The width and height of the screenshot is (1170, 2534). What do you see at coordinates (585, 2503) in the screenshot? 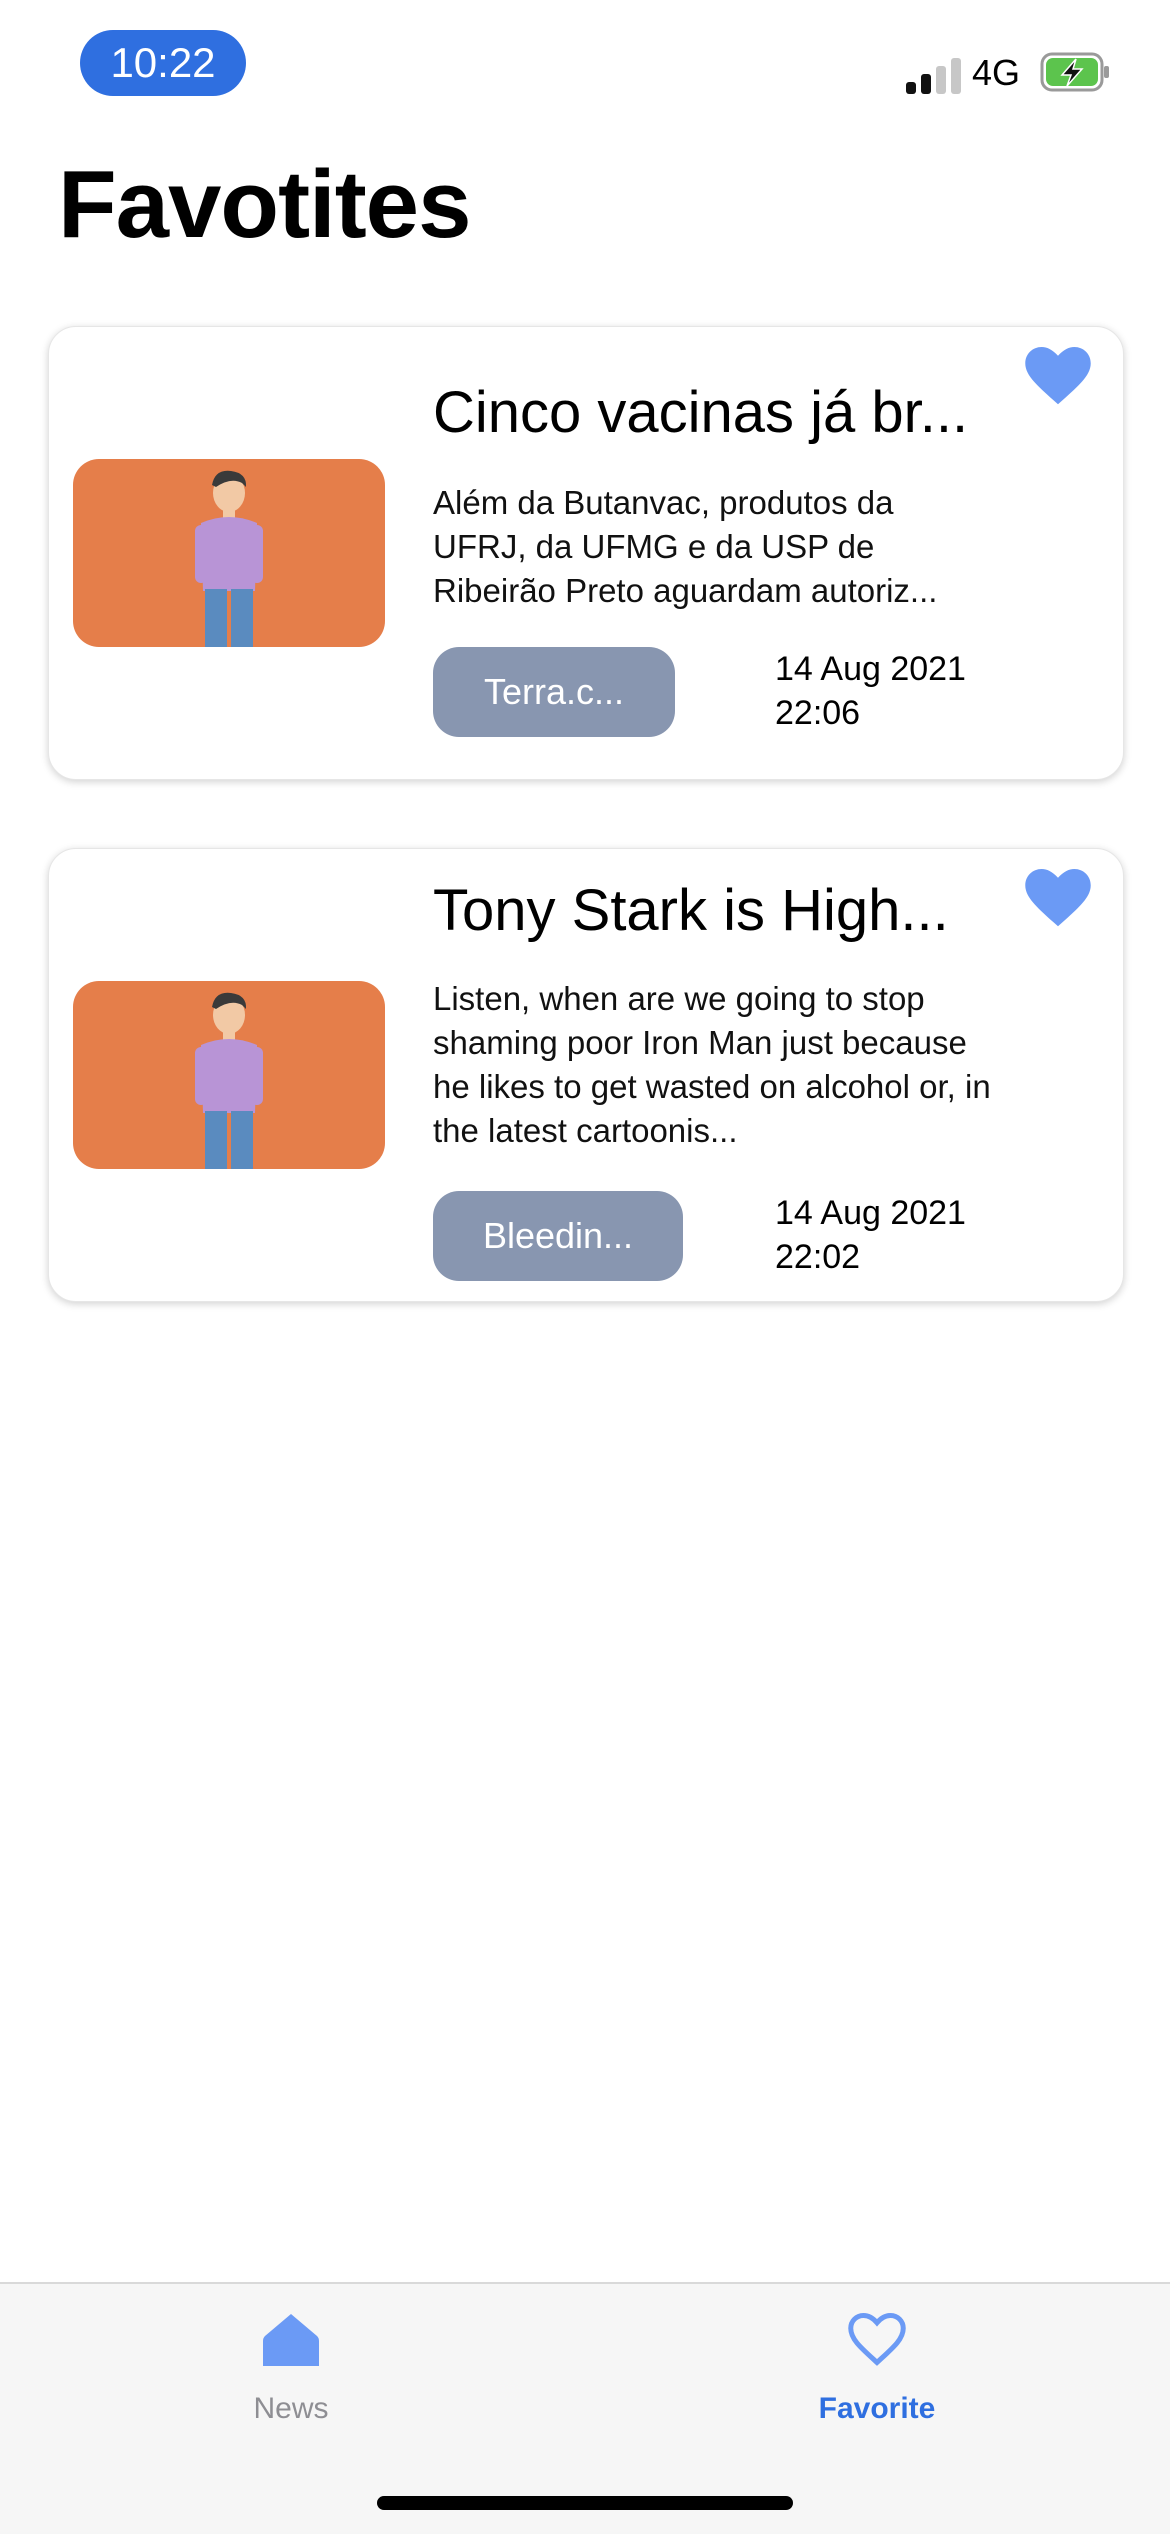
I see `home-indicator` at bounding box center [585, 2503].